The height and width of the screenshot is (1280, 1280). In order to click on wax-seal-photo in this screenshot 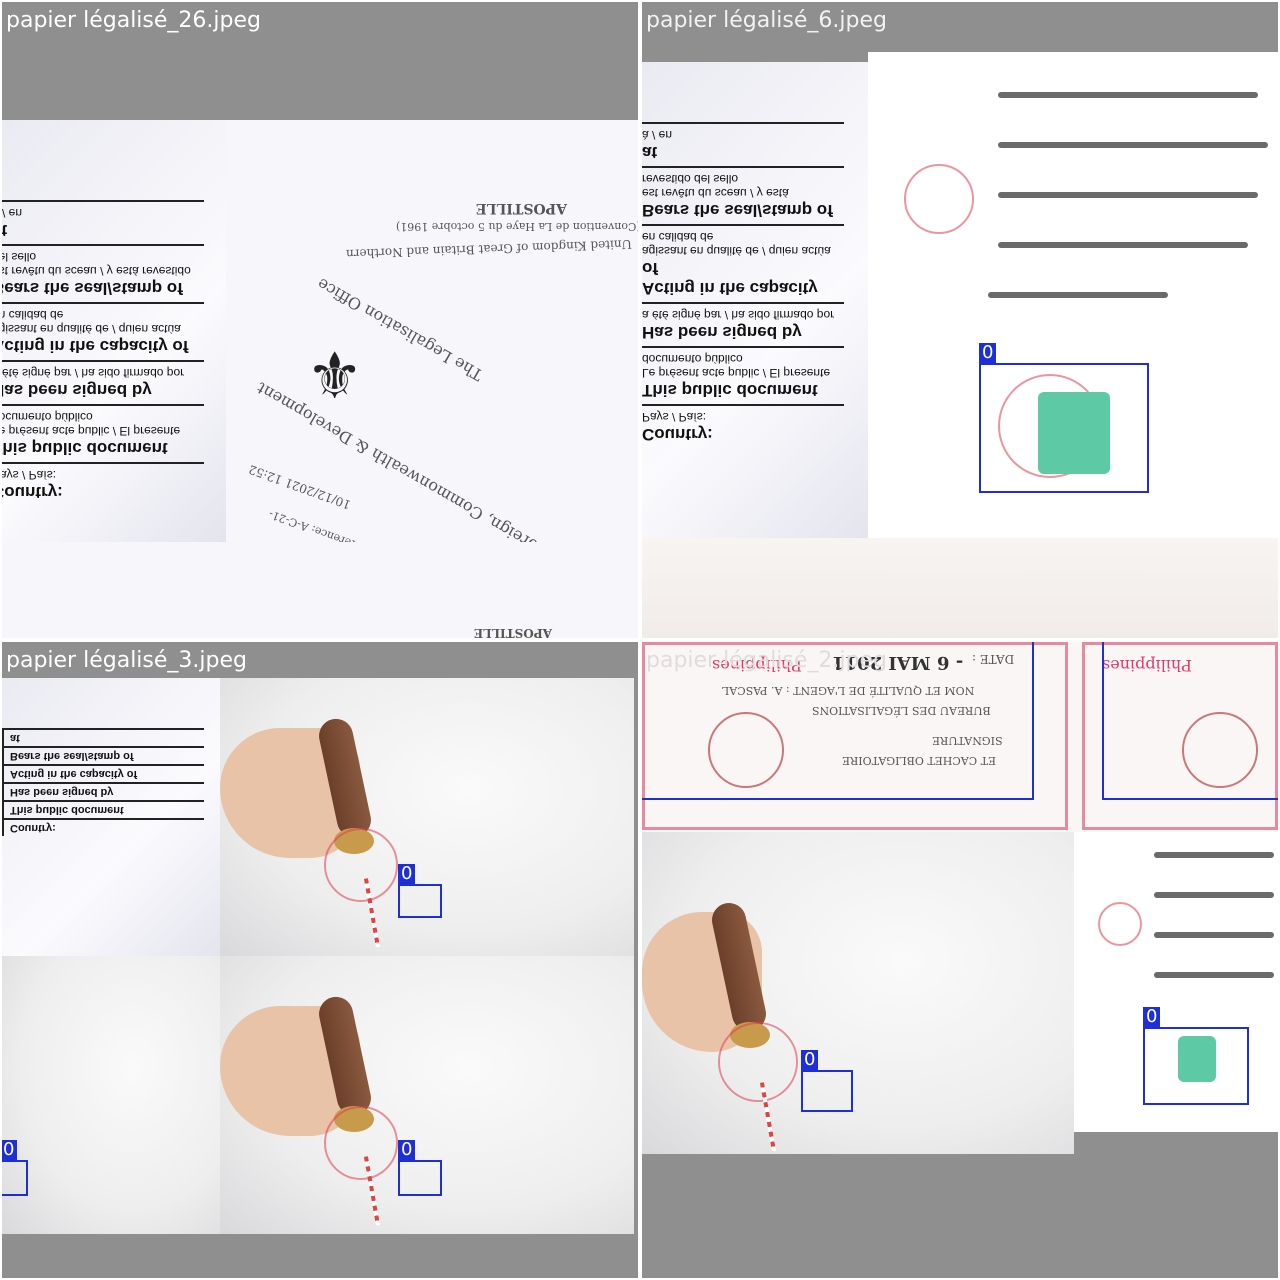, I will do `click(858, 993)`.